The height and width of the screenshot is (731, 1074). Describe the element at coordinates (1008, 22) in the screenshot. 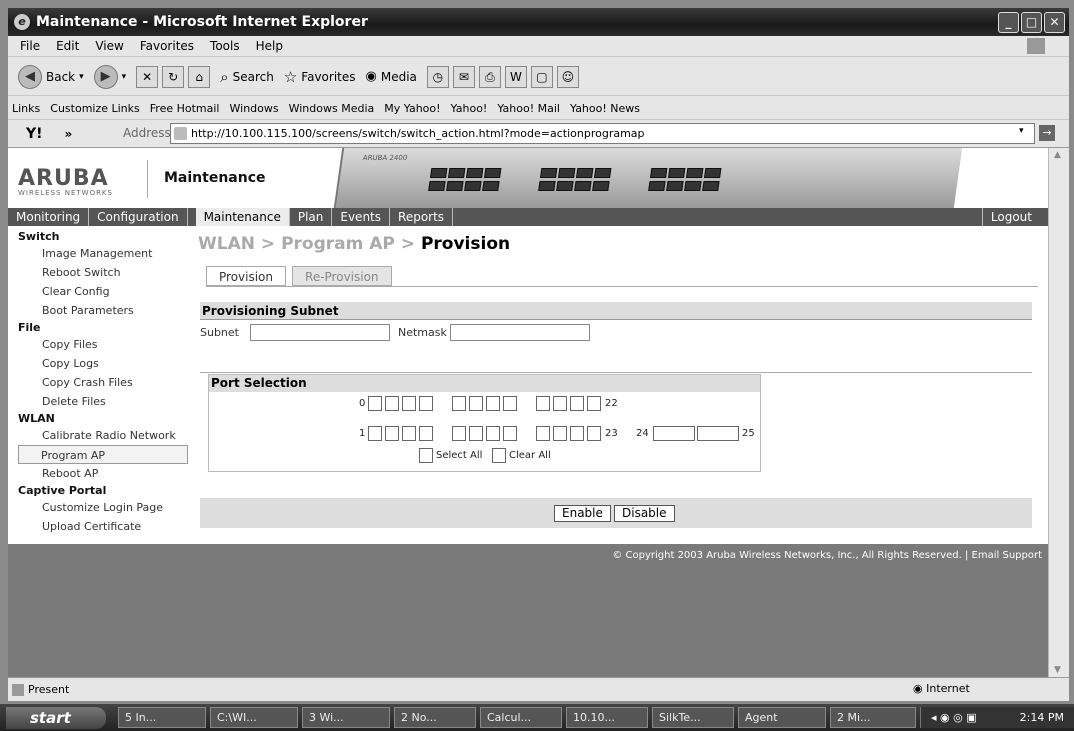

I see `minimize-button: _` at that location.